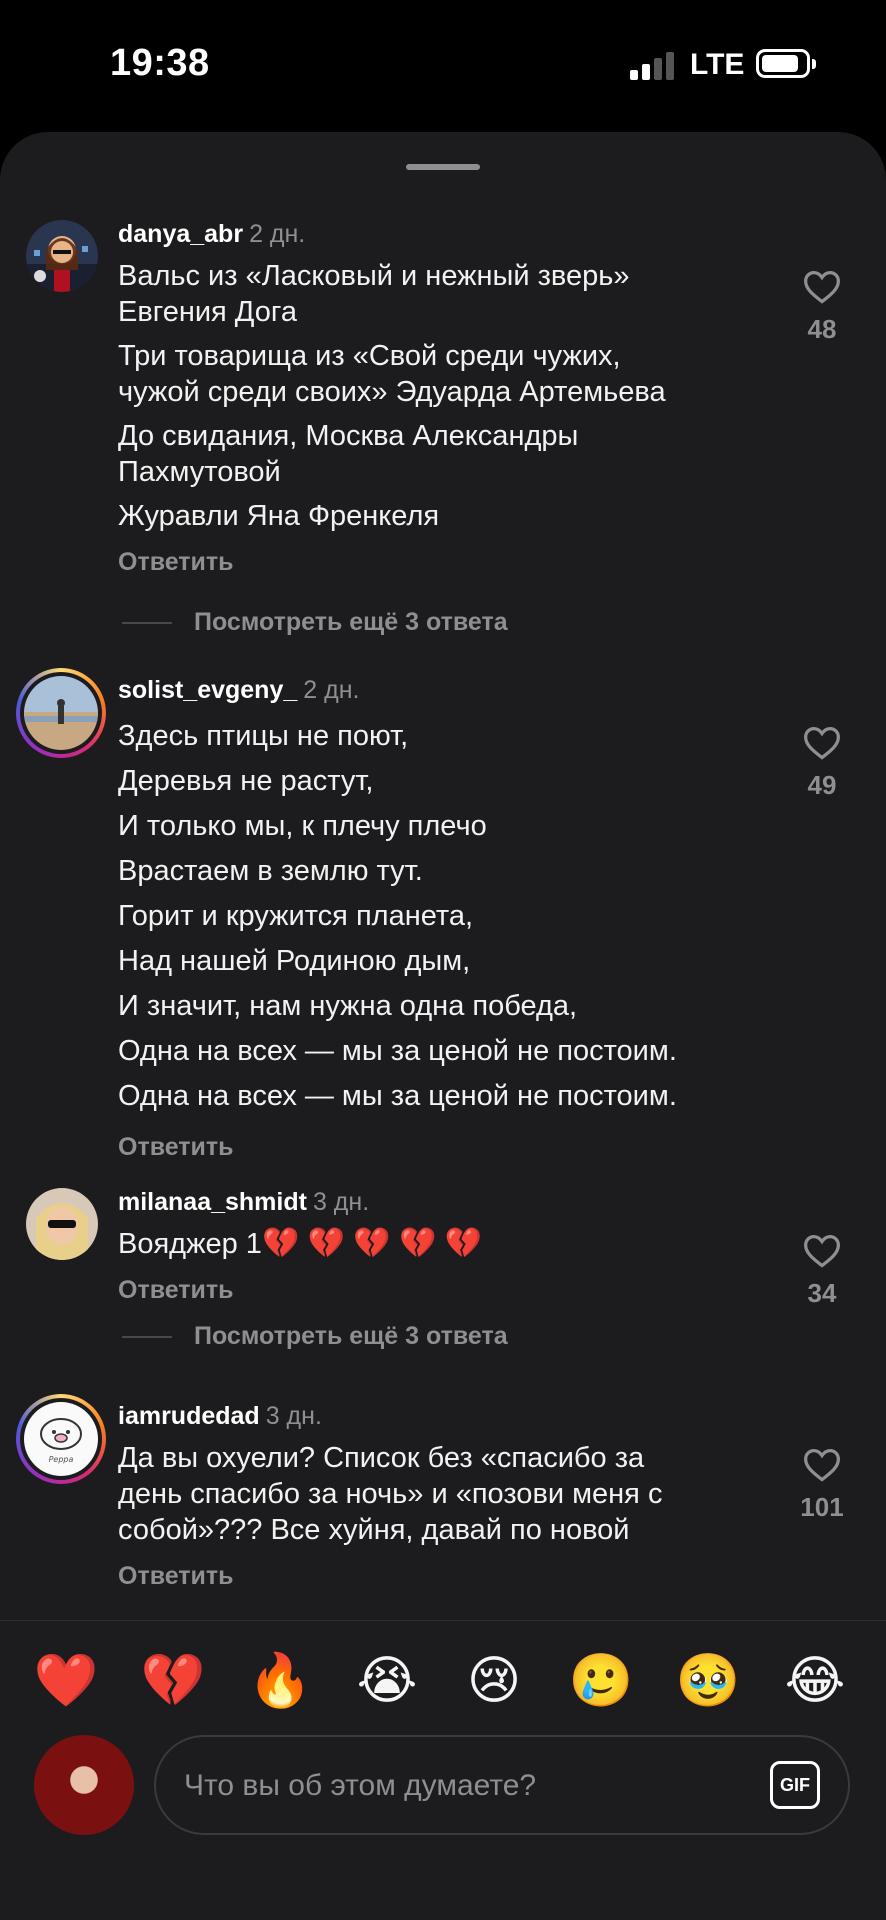 This screenshot has width=886, height=1920. Describe the element at coordinates (381, 1458) in the screenshot. I see `comment-text: Да вы охуели? Список без «спасибо за` at that location.